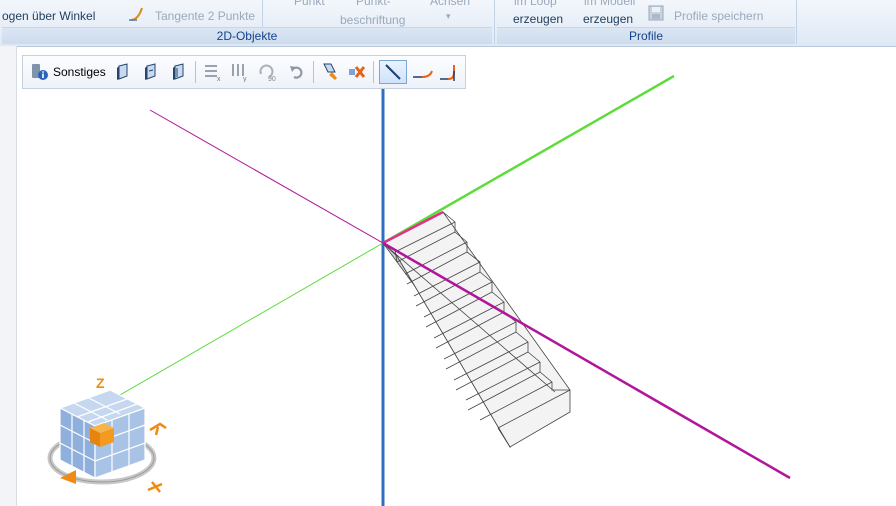  I want to click on extrude-shape-third-icon, so click(178, 71).